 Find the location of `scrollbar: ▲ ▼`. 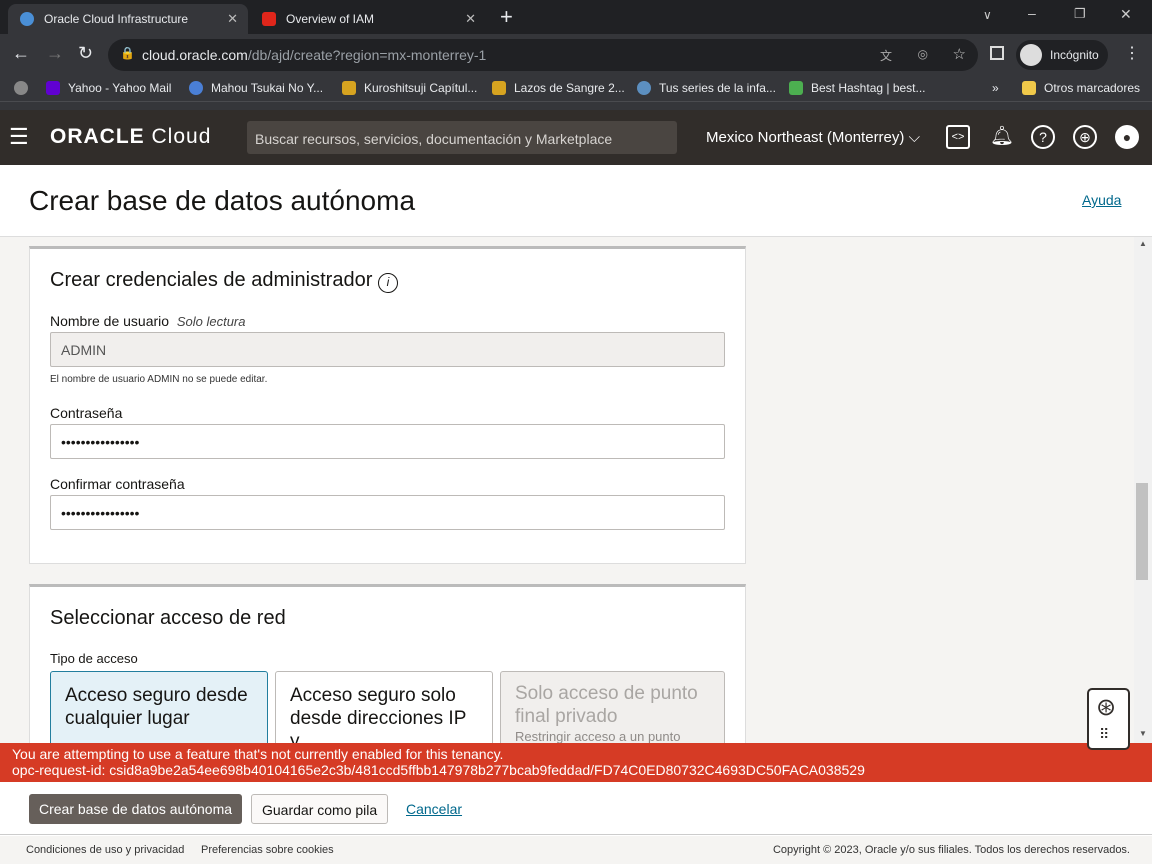

scrollbar: ▲ ▼ is located at coordinates (1143, 490).